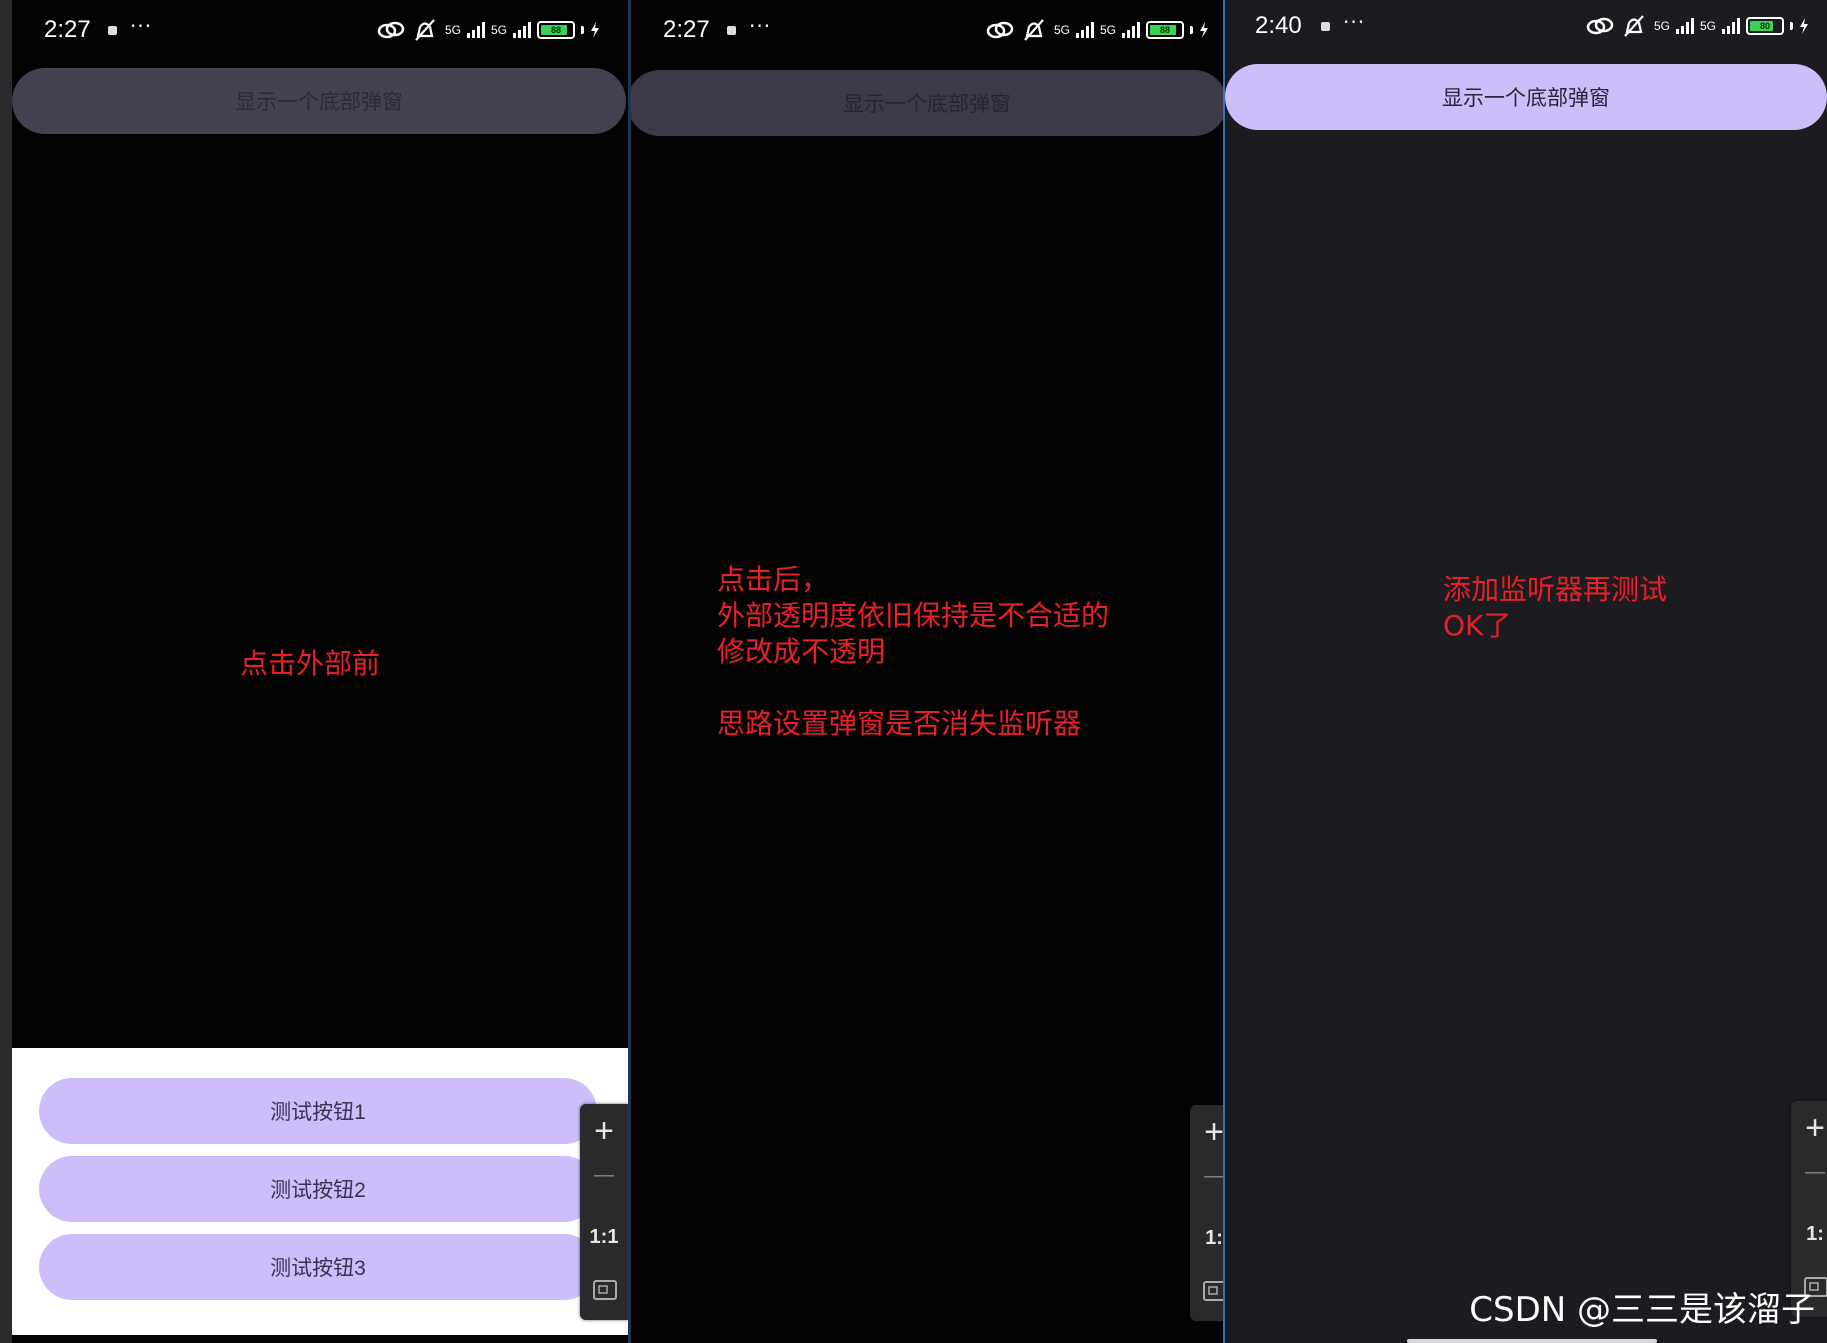 The image size is (1827, 1343). What do you see at coordinates (1278, 25) in the screenshot?
I see `status-time: 2:40` at bounding box center [1278, 25].